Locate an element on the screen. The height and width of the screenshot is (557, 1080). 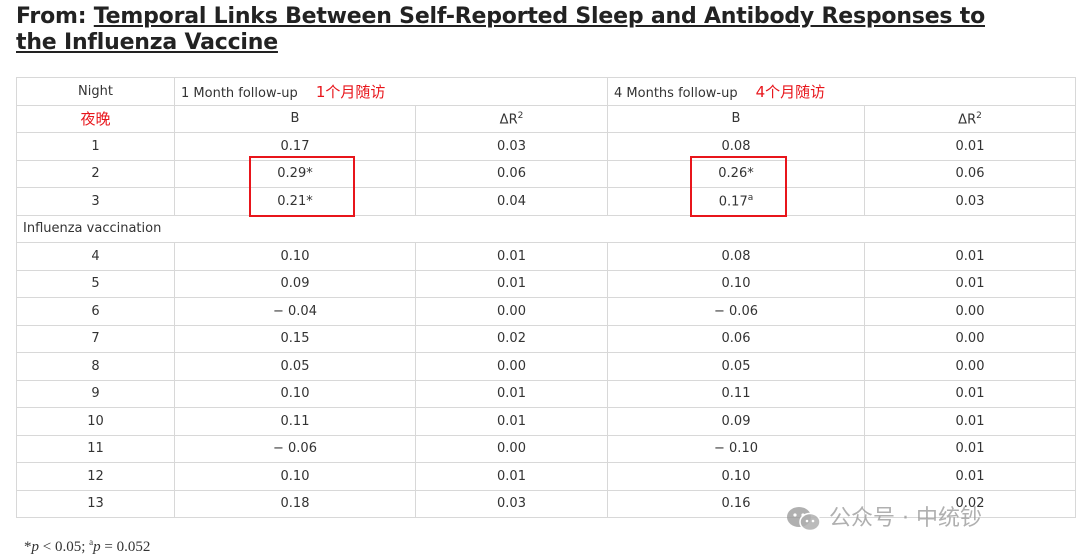
table-row: 4 0.10 0.01 0.08 0.01 is located at coordinates (546, 256).